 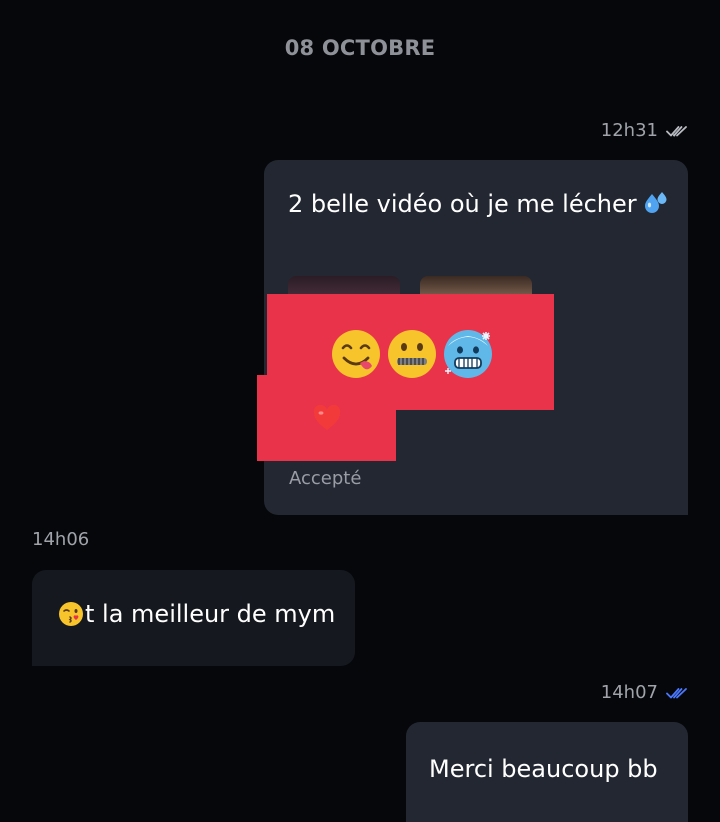 What do you see at coordinates (629, 692) in the screenshot?
I see `message-time: 14h07` at bounding box center [629, 692].